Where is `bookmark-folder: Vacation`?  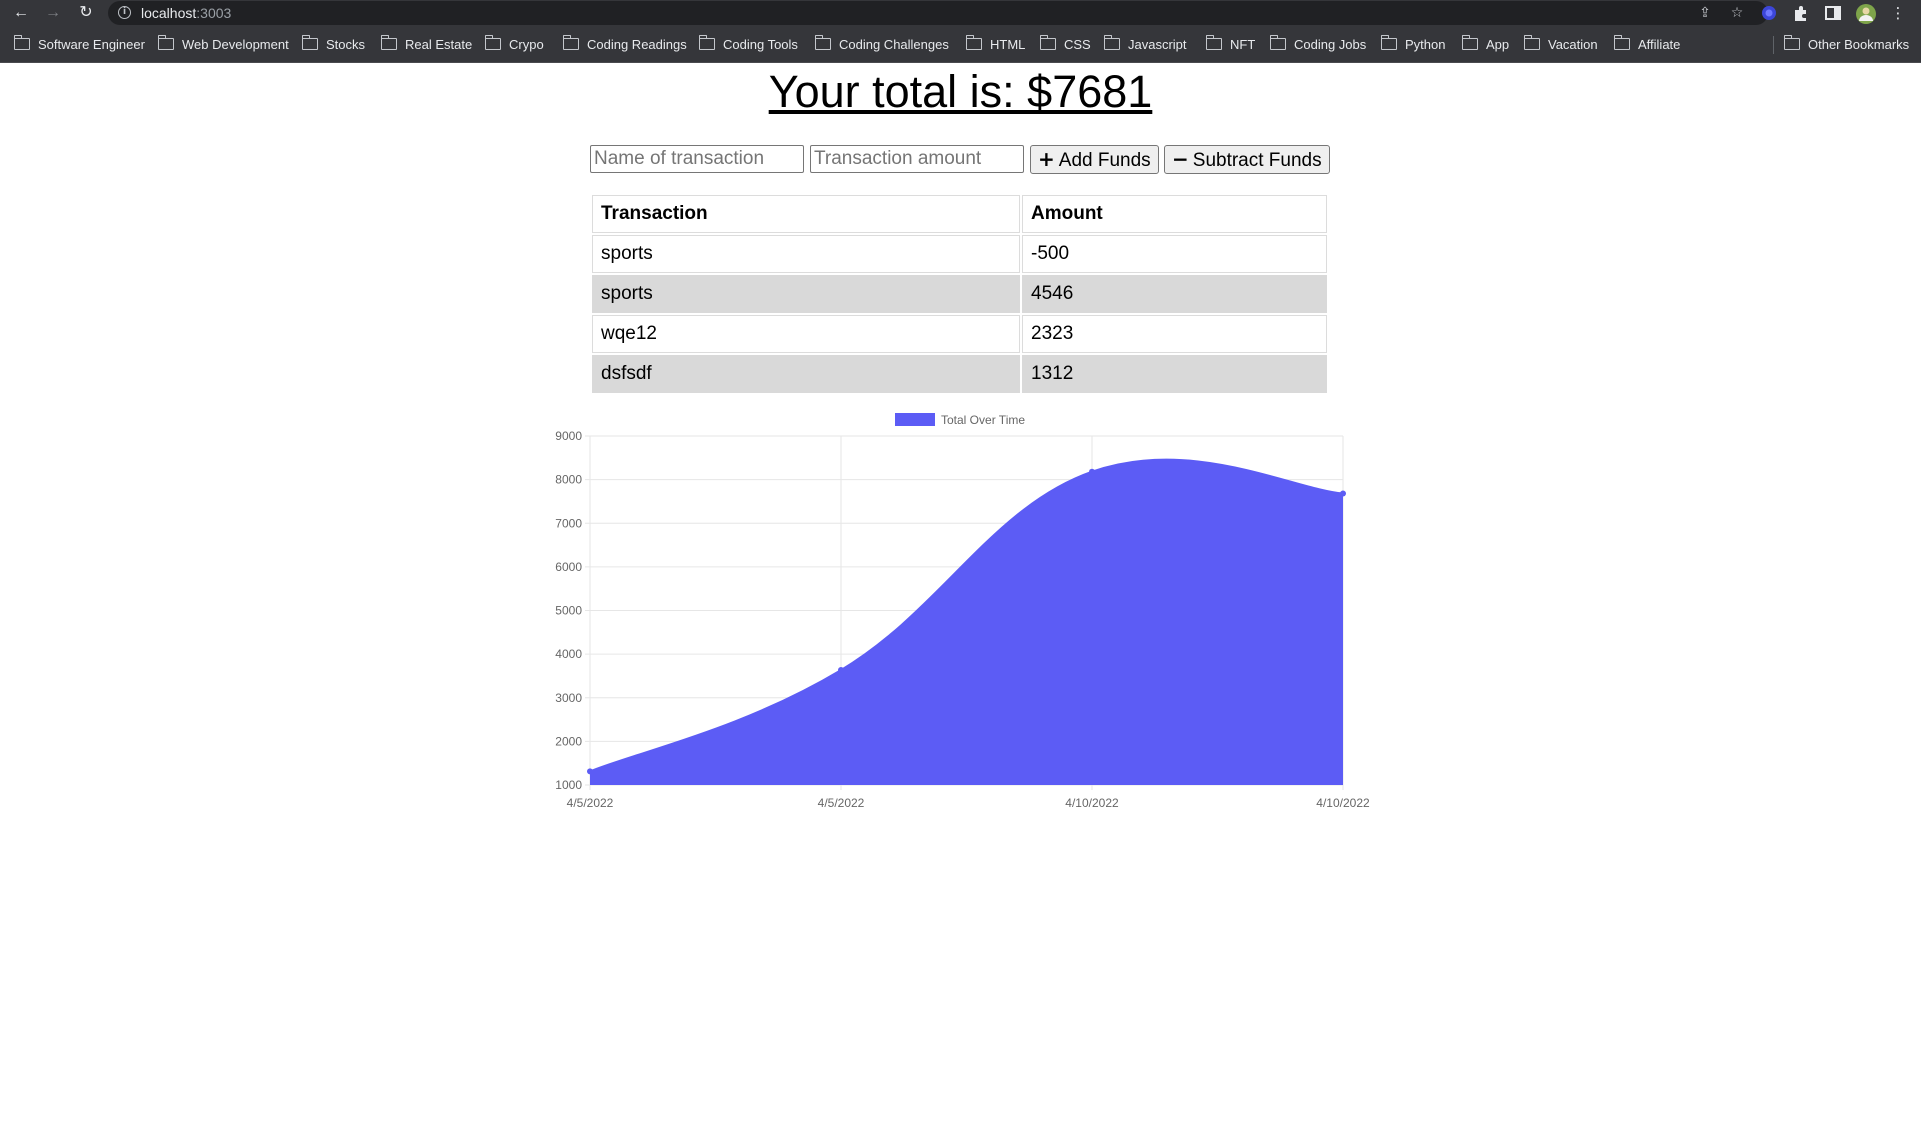
bookmark-folder: Vacation is located at coordinates (1560, 45).